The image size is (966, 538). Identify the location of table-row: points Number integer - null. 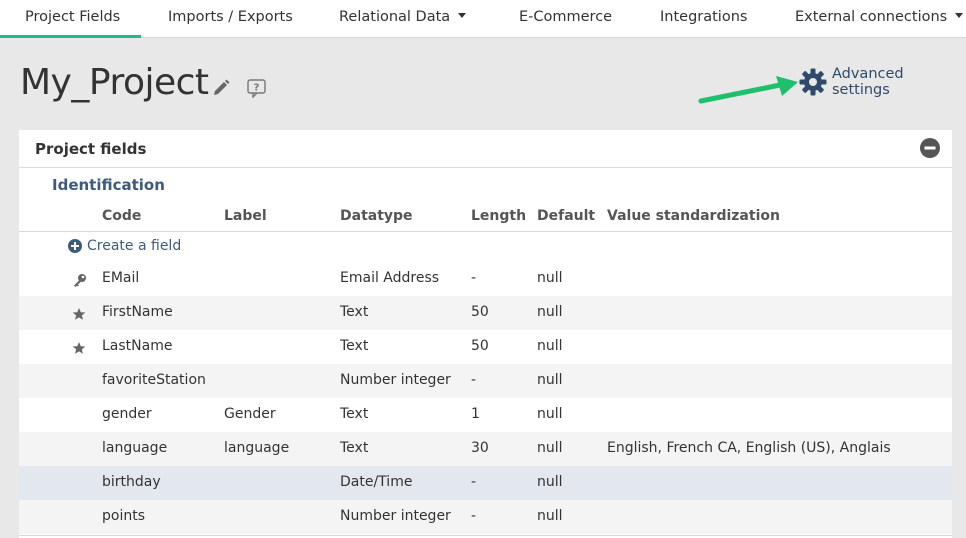
(485, 517).